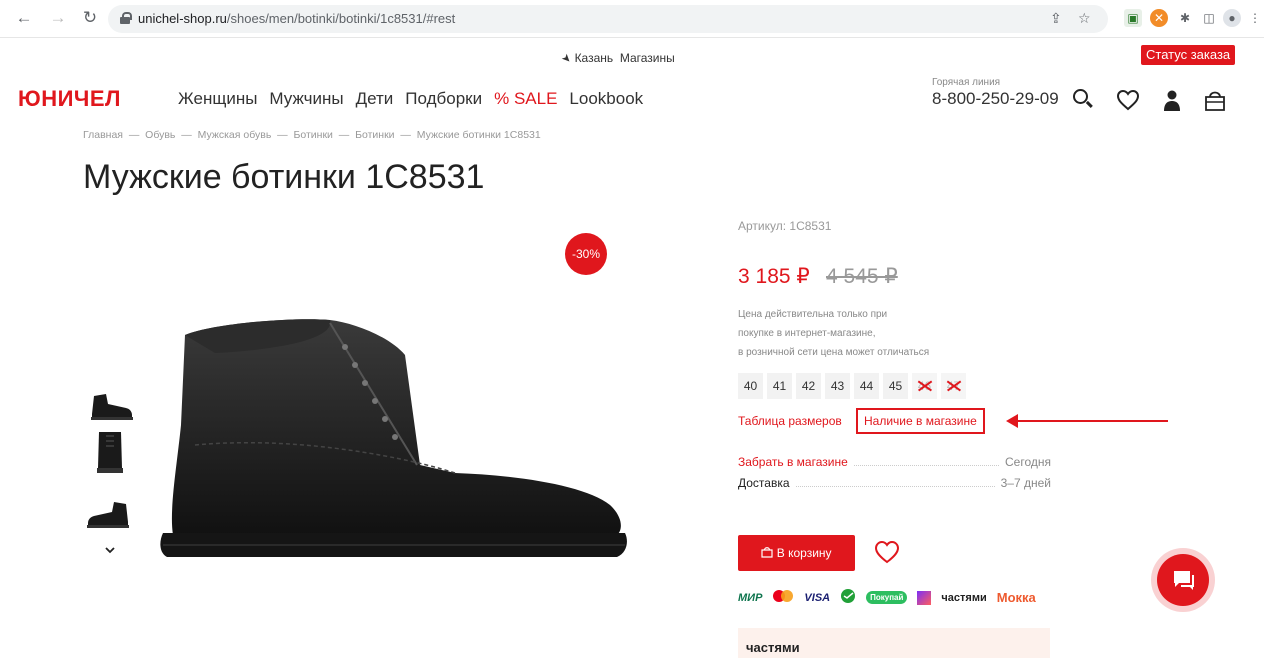 Image resolution: width=1264 pixels, height=658 pixels. Describe the element at coordinates (586, 254) in the screenshot. I see `discount-badge: -30%` at that location.